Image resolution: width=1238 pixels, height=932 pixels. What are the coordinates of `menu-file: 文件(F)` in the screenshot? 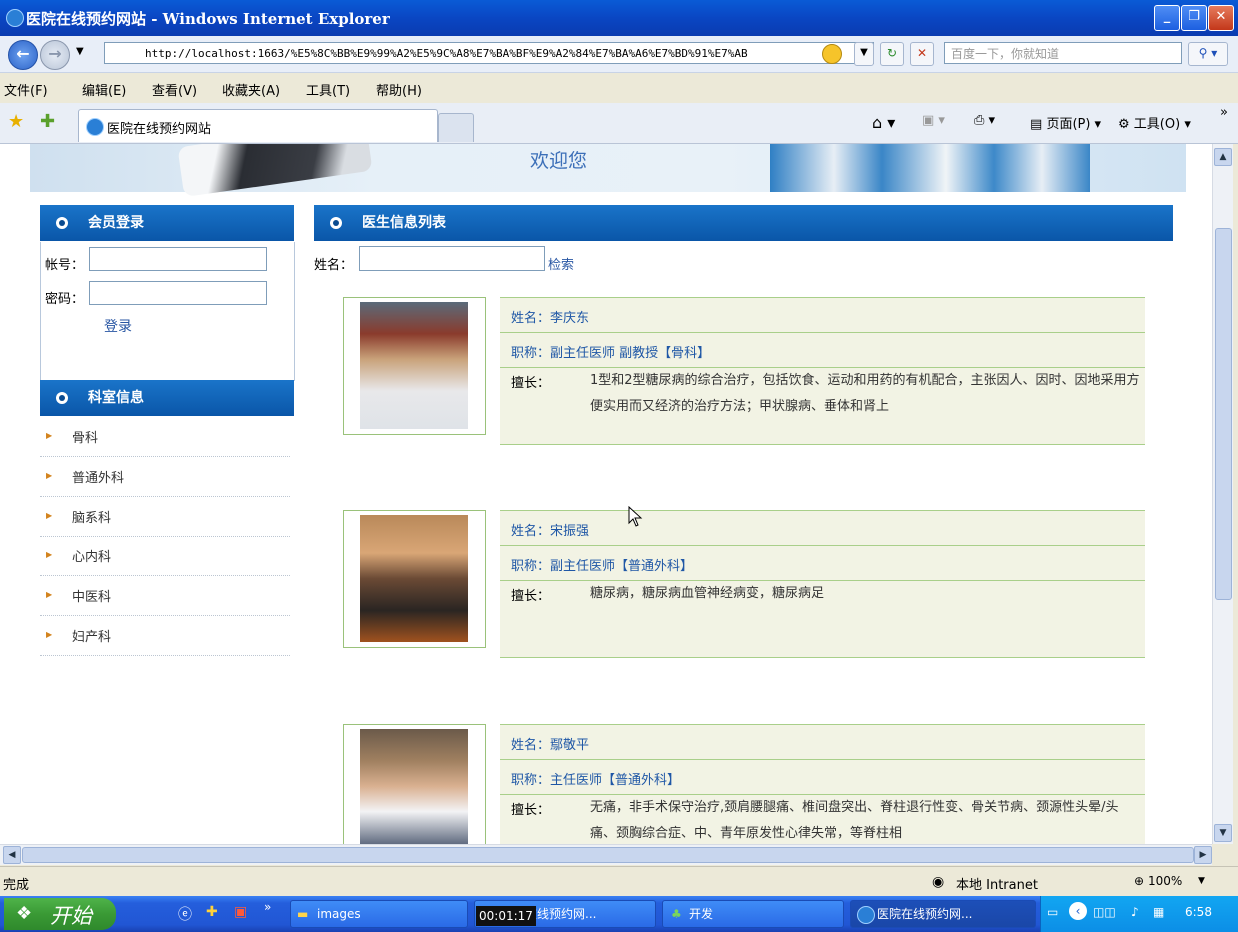 It's located at (26, 89).